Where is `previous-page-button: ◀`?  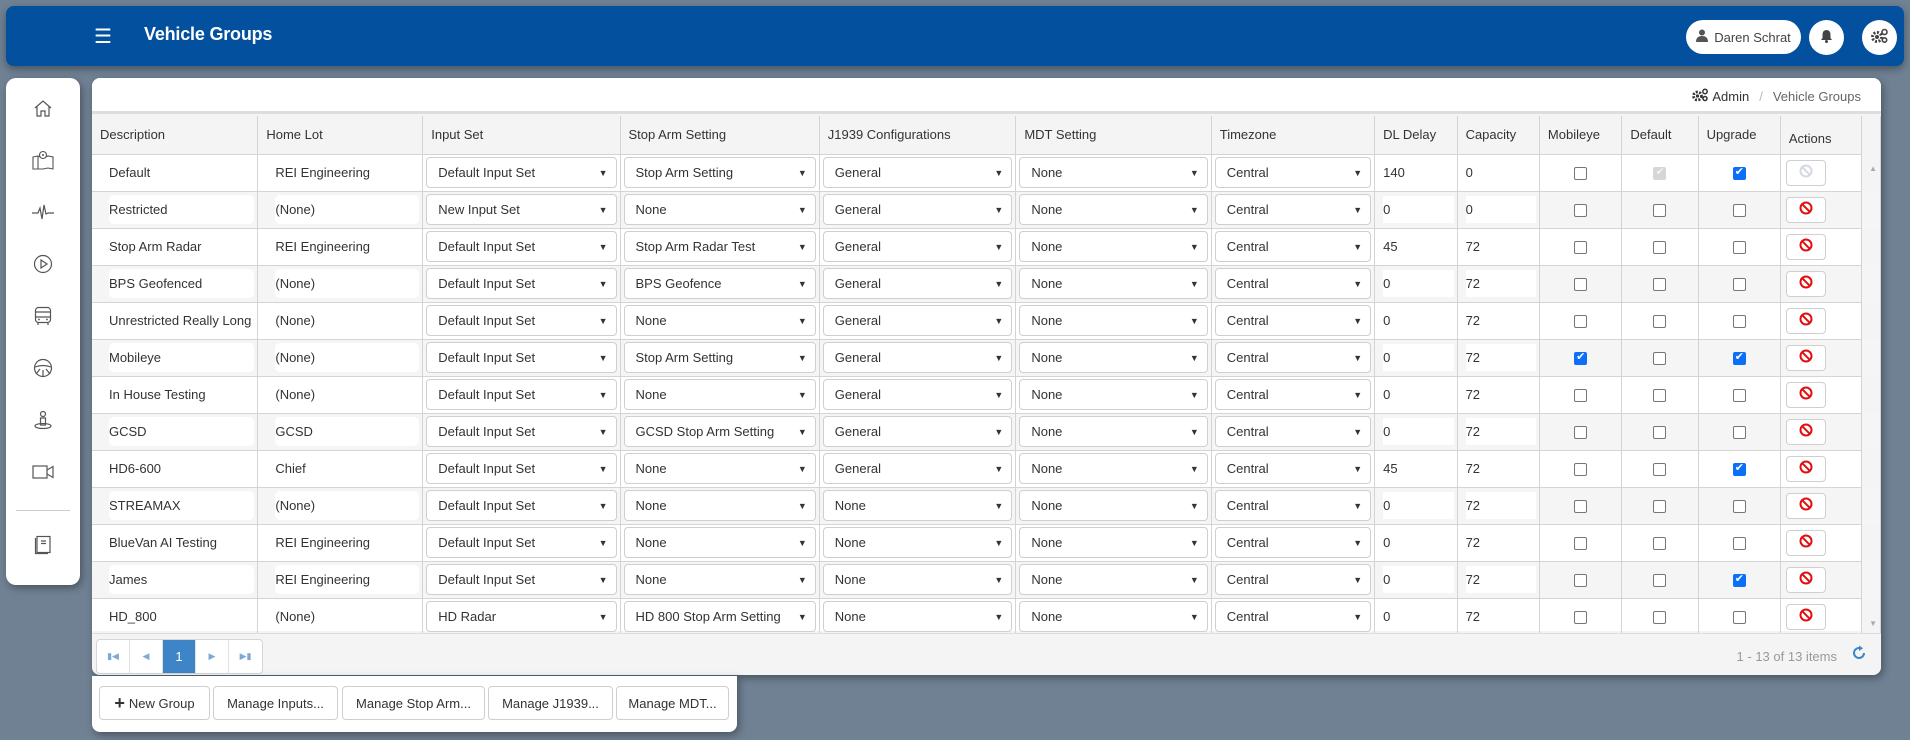
previous-page-button: ◀ is located at coordinates (146, 656).